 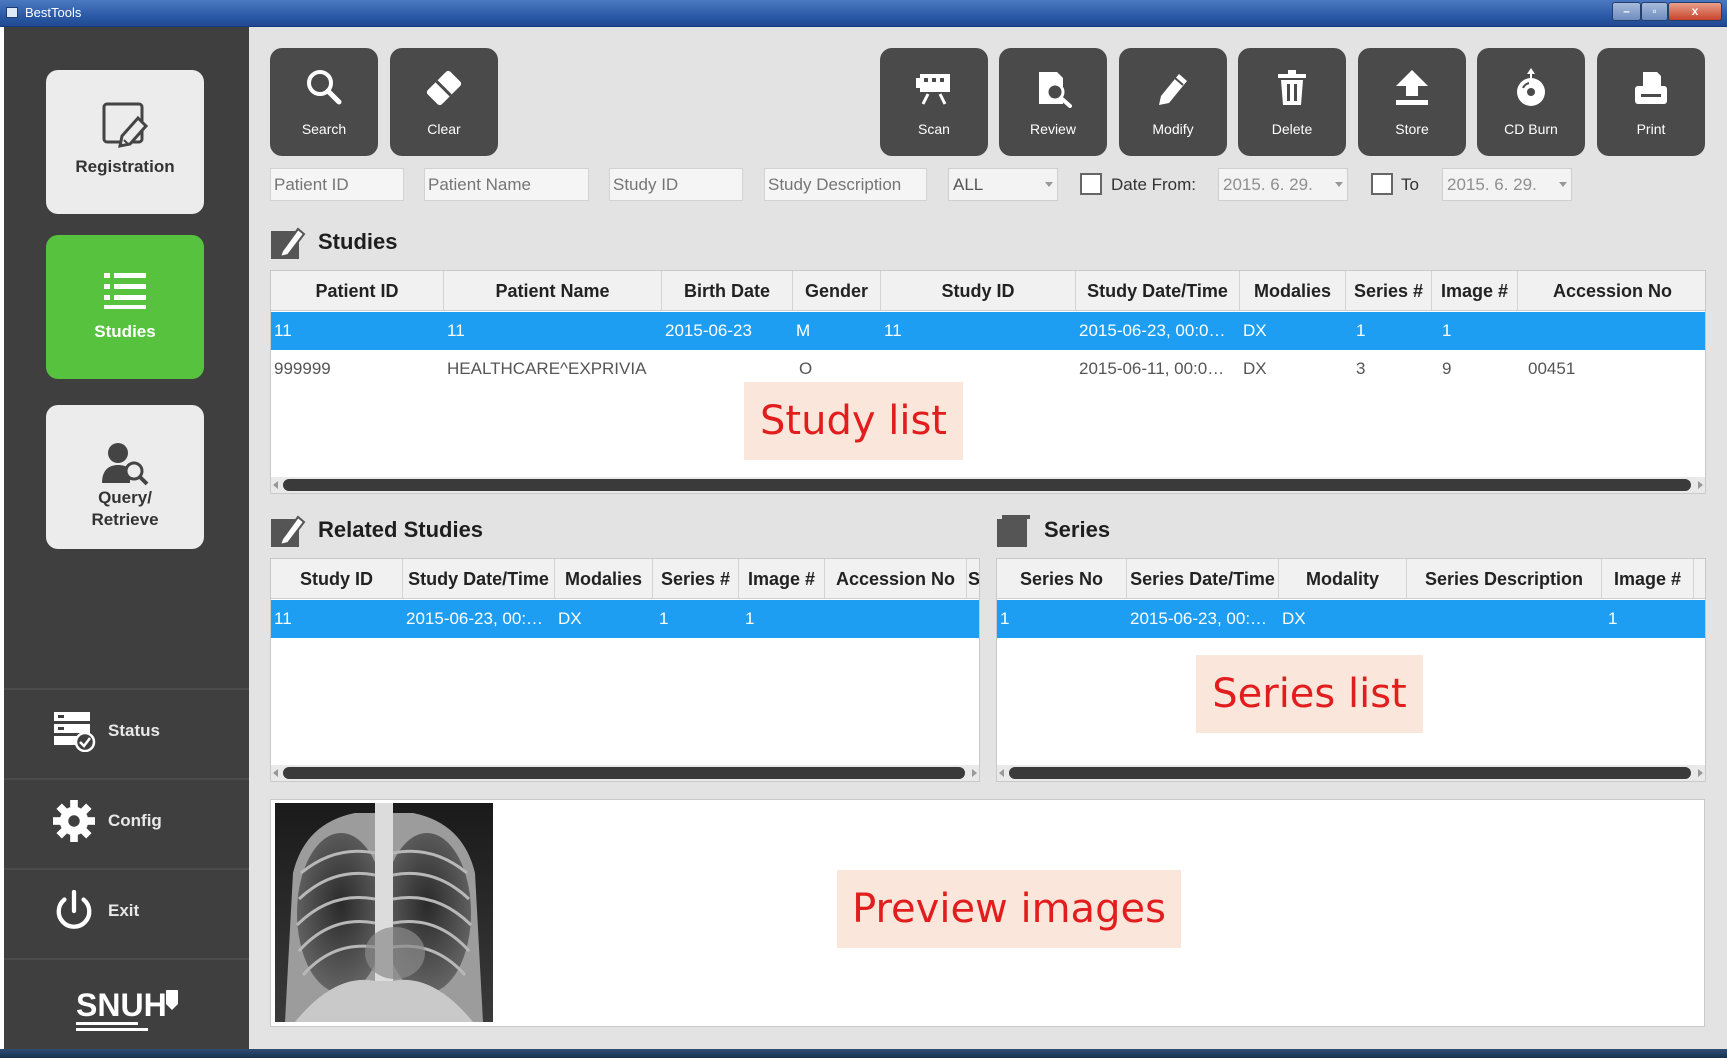 I want to click on sidebar-item-status: Status, so click(x=126, y=730).